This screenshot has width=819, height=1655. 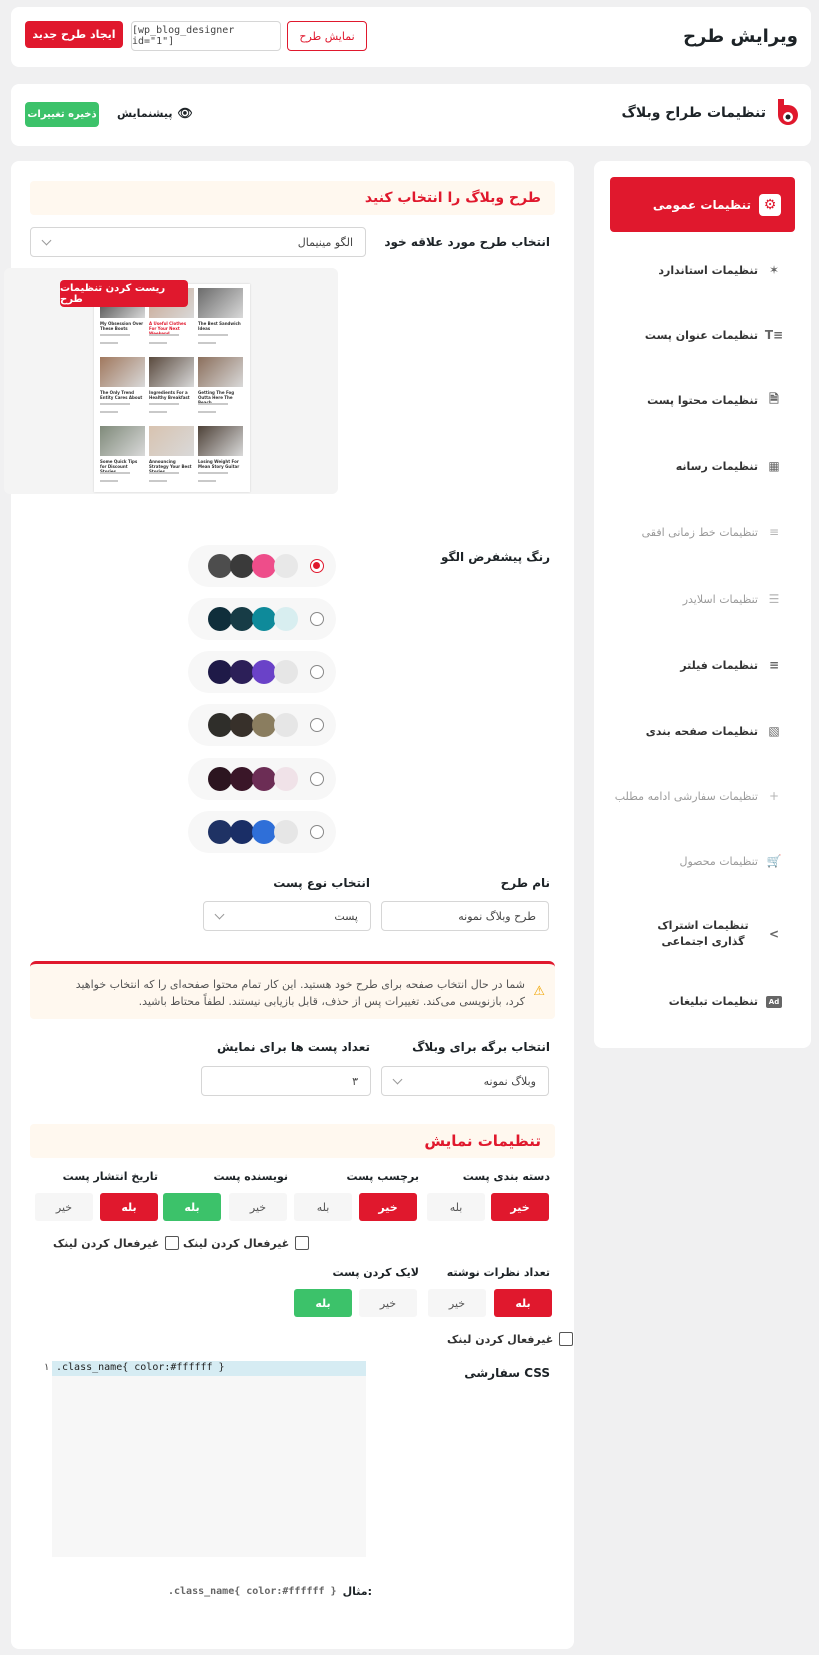 What do you see at coordinates (693, 335) in the screenshot?
I see `sidebar-item-post-title: T≡ تنظیمات عنوان پست` at bounding box center [693, 335].